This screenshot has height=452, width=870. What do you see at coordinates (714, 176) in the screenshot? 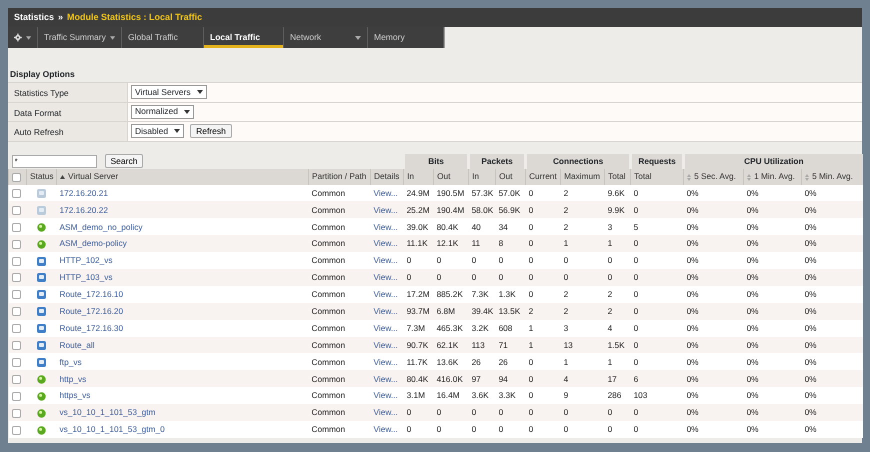
I see `column-header: 5 Sec. Avg.` at bounding box center [714, 176].